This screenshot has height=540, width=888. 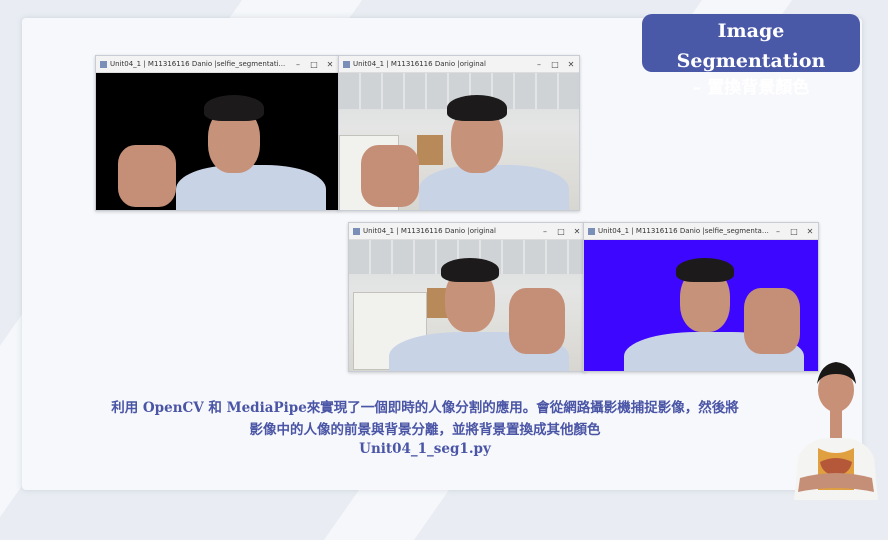 What do you see at coordinates (751, 88) in the screenshot?
I see `slide-subtitle: – 置換背景顏色` at bounding box center [751, 88].